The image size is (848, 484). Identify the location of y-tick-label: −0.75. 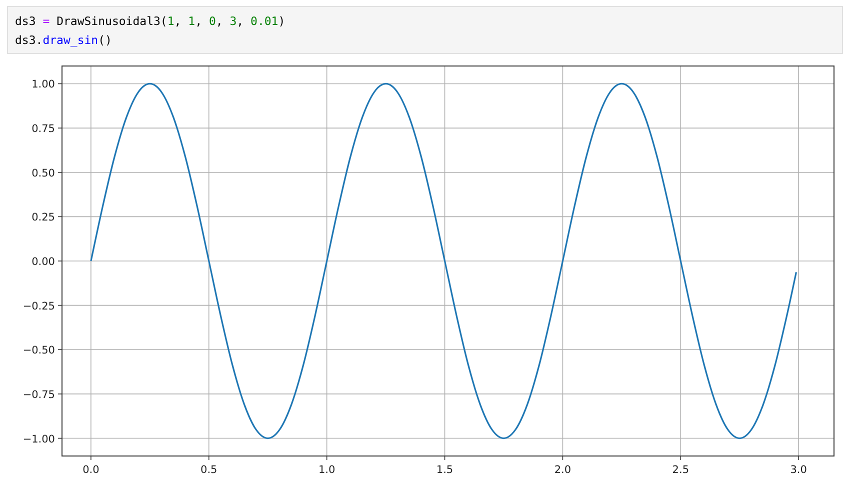
(38, 394).